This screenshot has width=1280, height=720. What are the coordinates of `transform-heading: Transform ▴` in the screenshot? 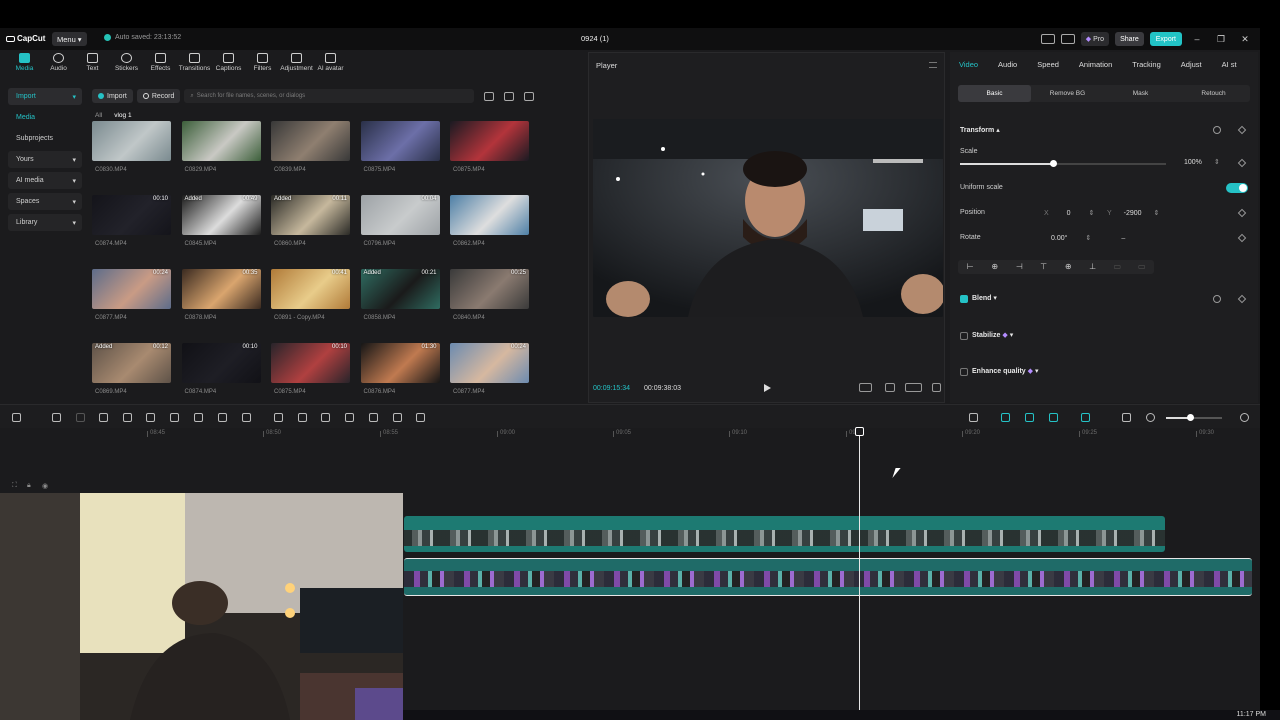 It's located at (980, 130).